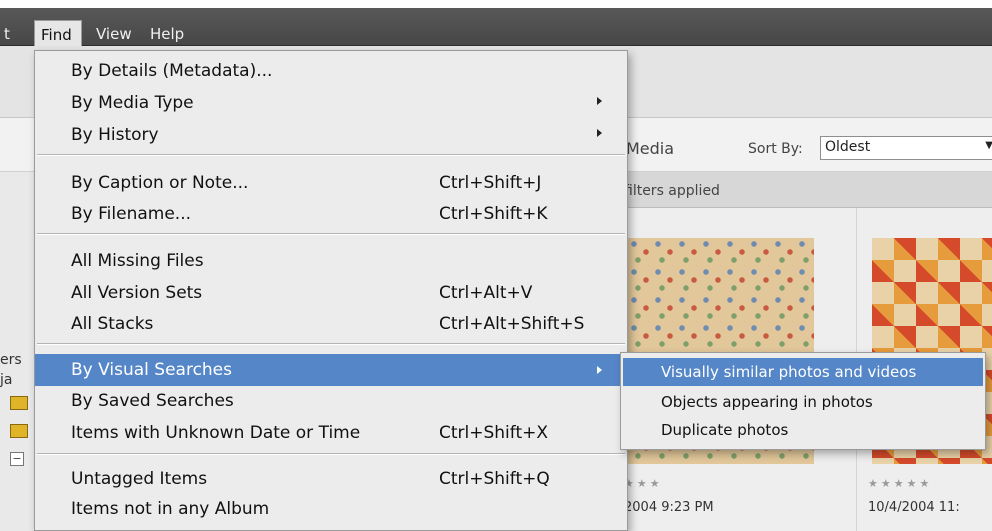  Describe the element at coordinates (669, 507) in the screenshot. I see `thumbnail-date: 2004 9:23 PM` at that location.